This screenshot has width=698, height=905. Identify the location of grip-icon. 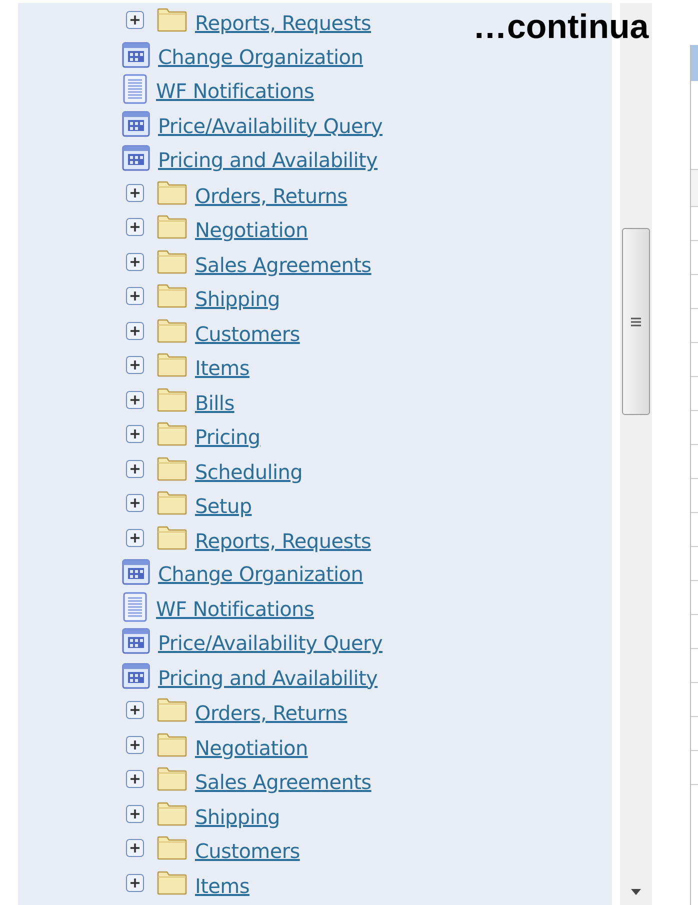
(636, 321).